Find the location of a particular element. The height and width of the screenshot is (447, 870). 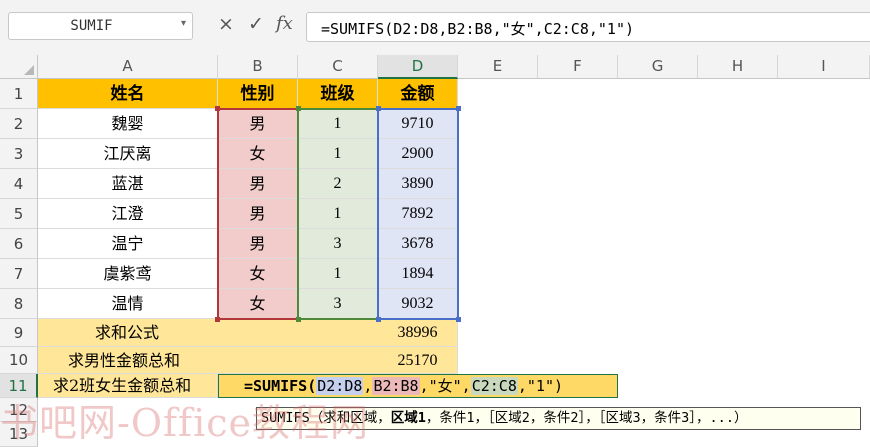

cell-amount: 3678 is located at coordinates (418, 244).